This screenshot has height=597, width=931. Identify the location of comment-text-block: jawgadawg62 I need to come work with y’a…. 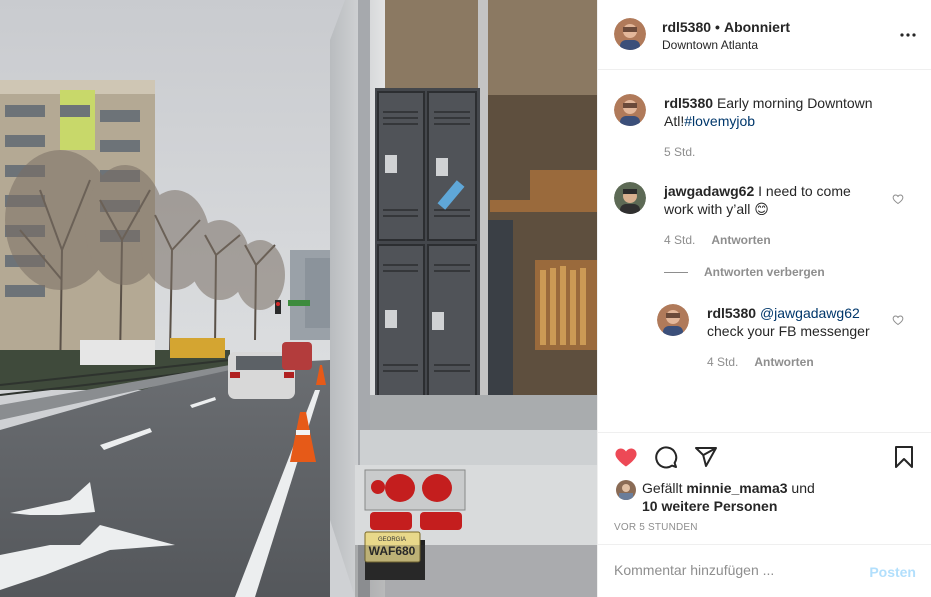
(774, 200).